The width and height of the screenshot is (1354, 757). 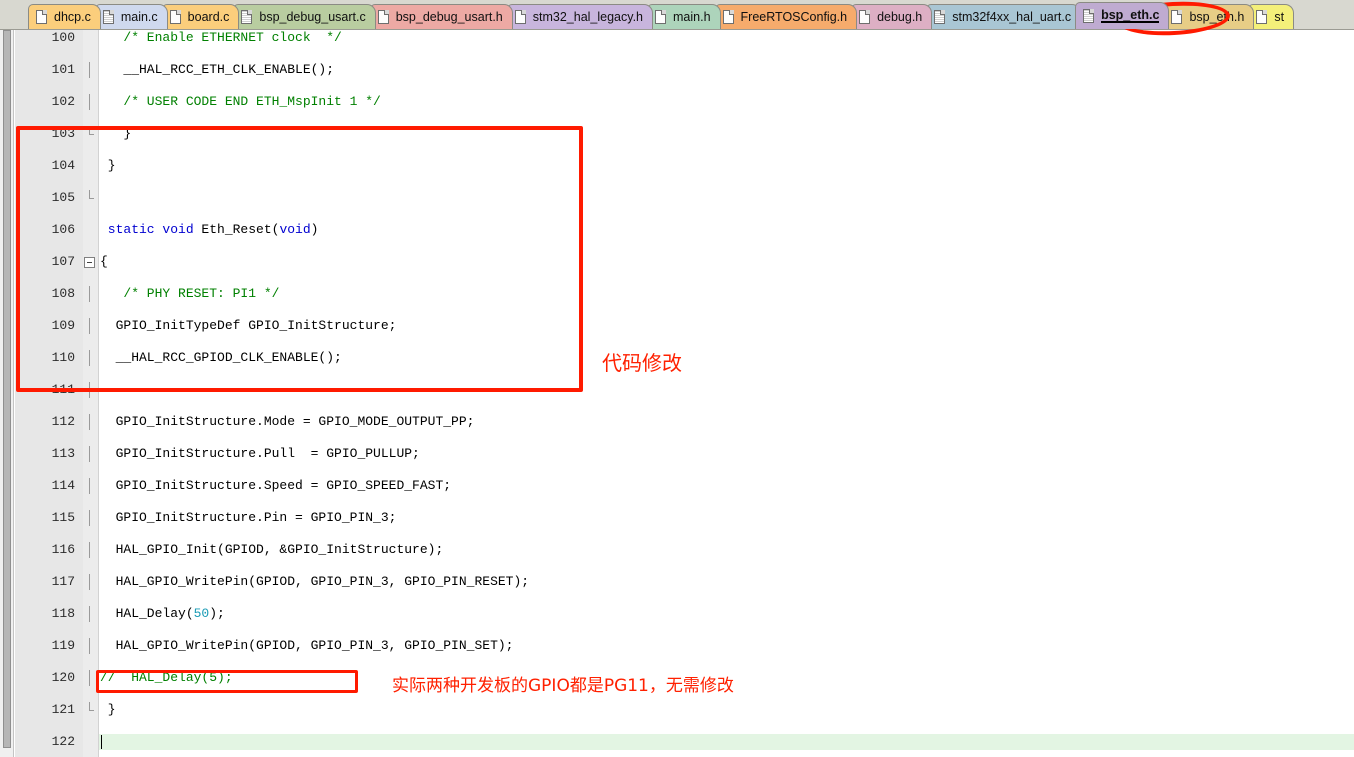 I want to click on code-line-text: __HAL_RCC_GPIOD_CLK_ENABLE();, so click(x=221, y=357).